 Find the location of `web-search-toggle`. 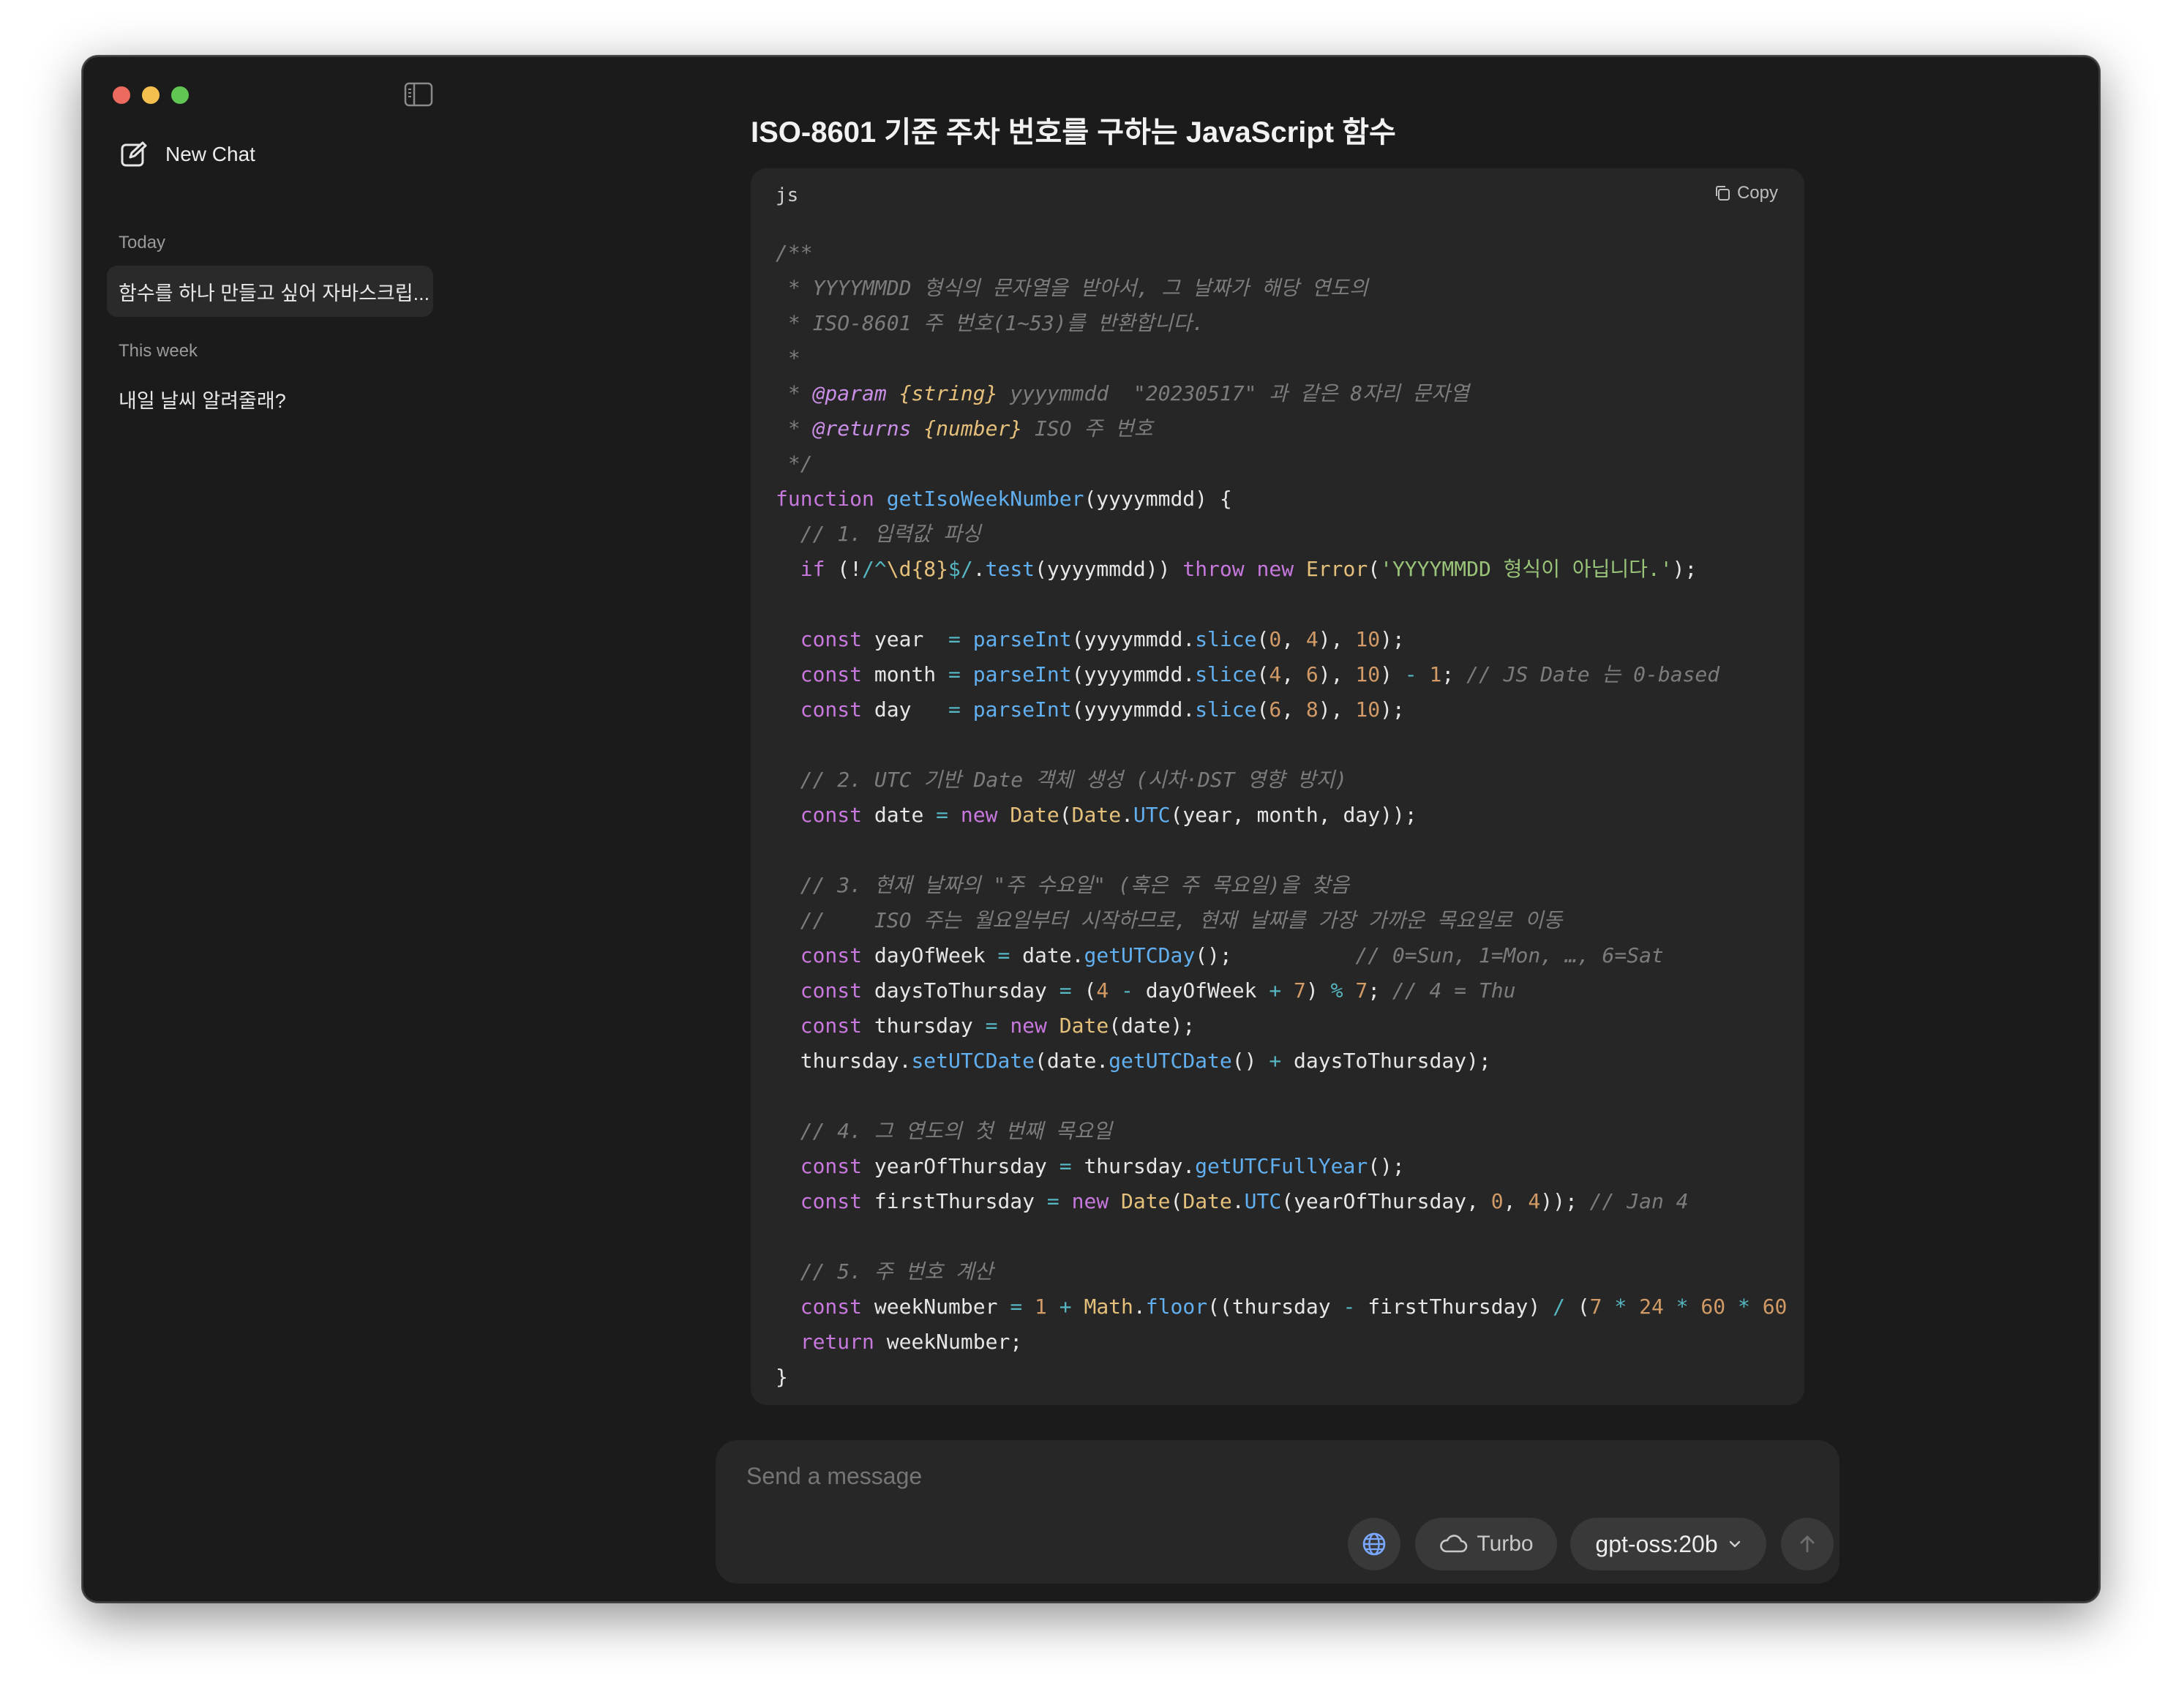

web-search-toggle is located at coordinates (1374, 1544).